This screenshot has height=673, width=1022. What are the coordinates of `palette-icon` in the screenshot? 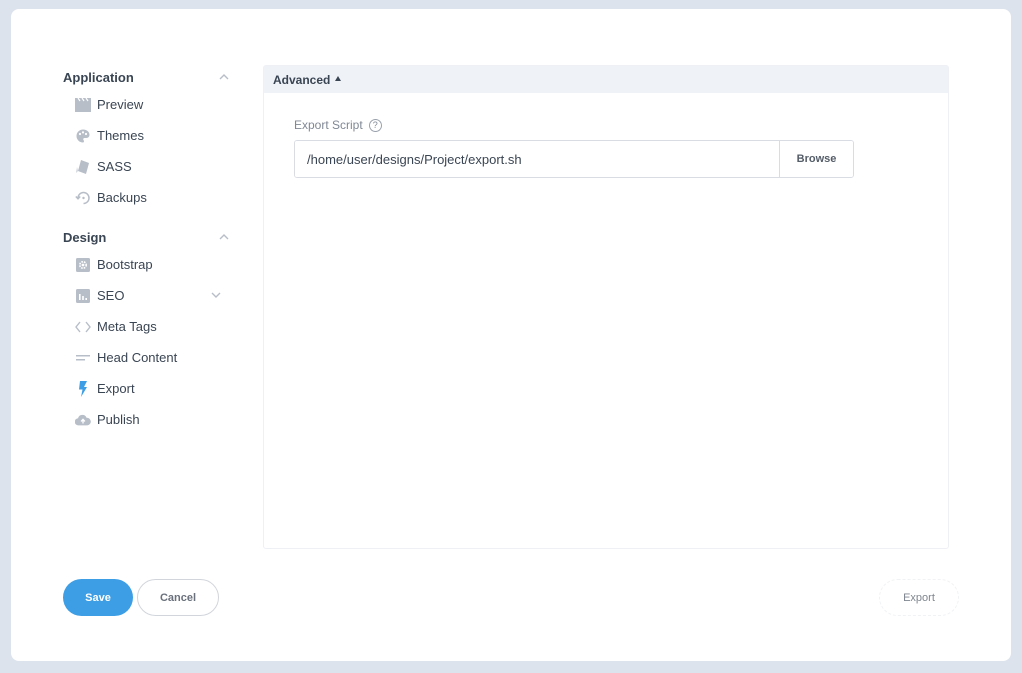 It's located at (83, 136).